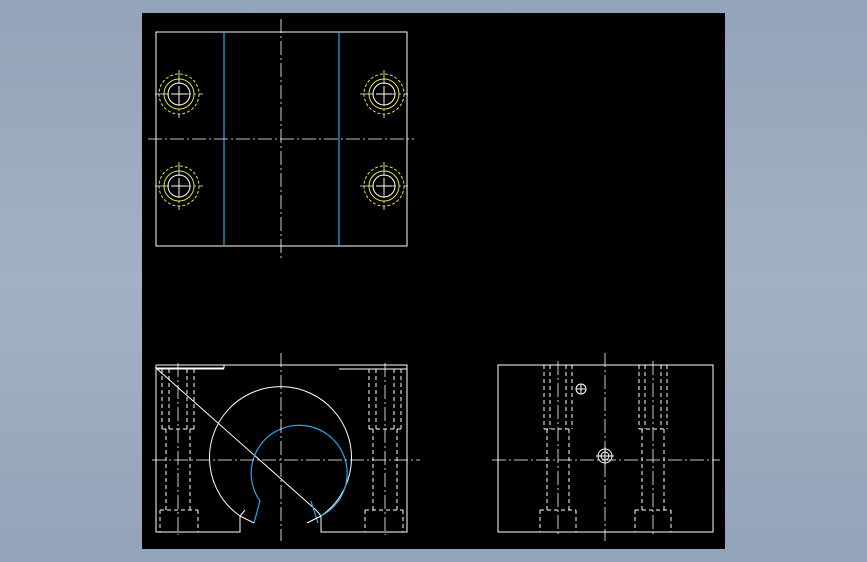 This screenshot has height=562, width=867. Describe the element at coordinates (581, 389) in the screenshot. I see `lube-port-hole` at that location.